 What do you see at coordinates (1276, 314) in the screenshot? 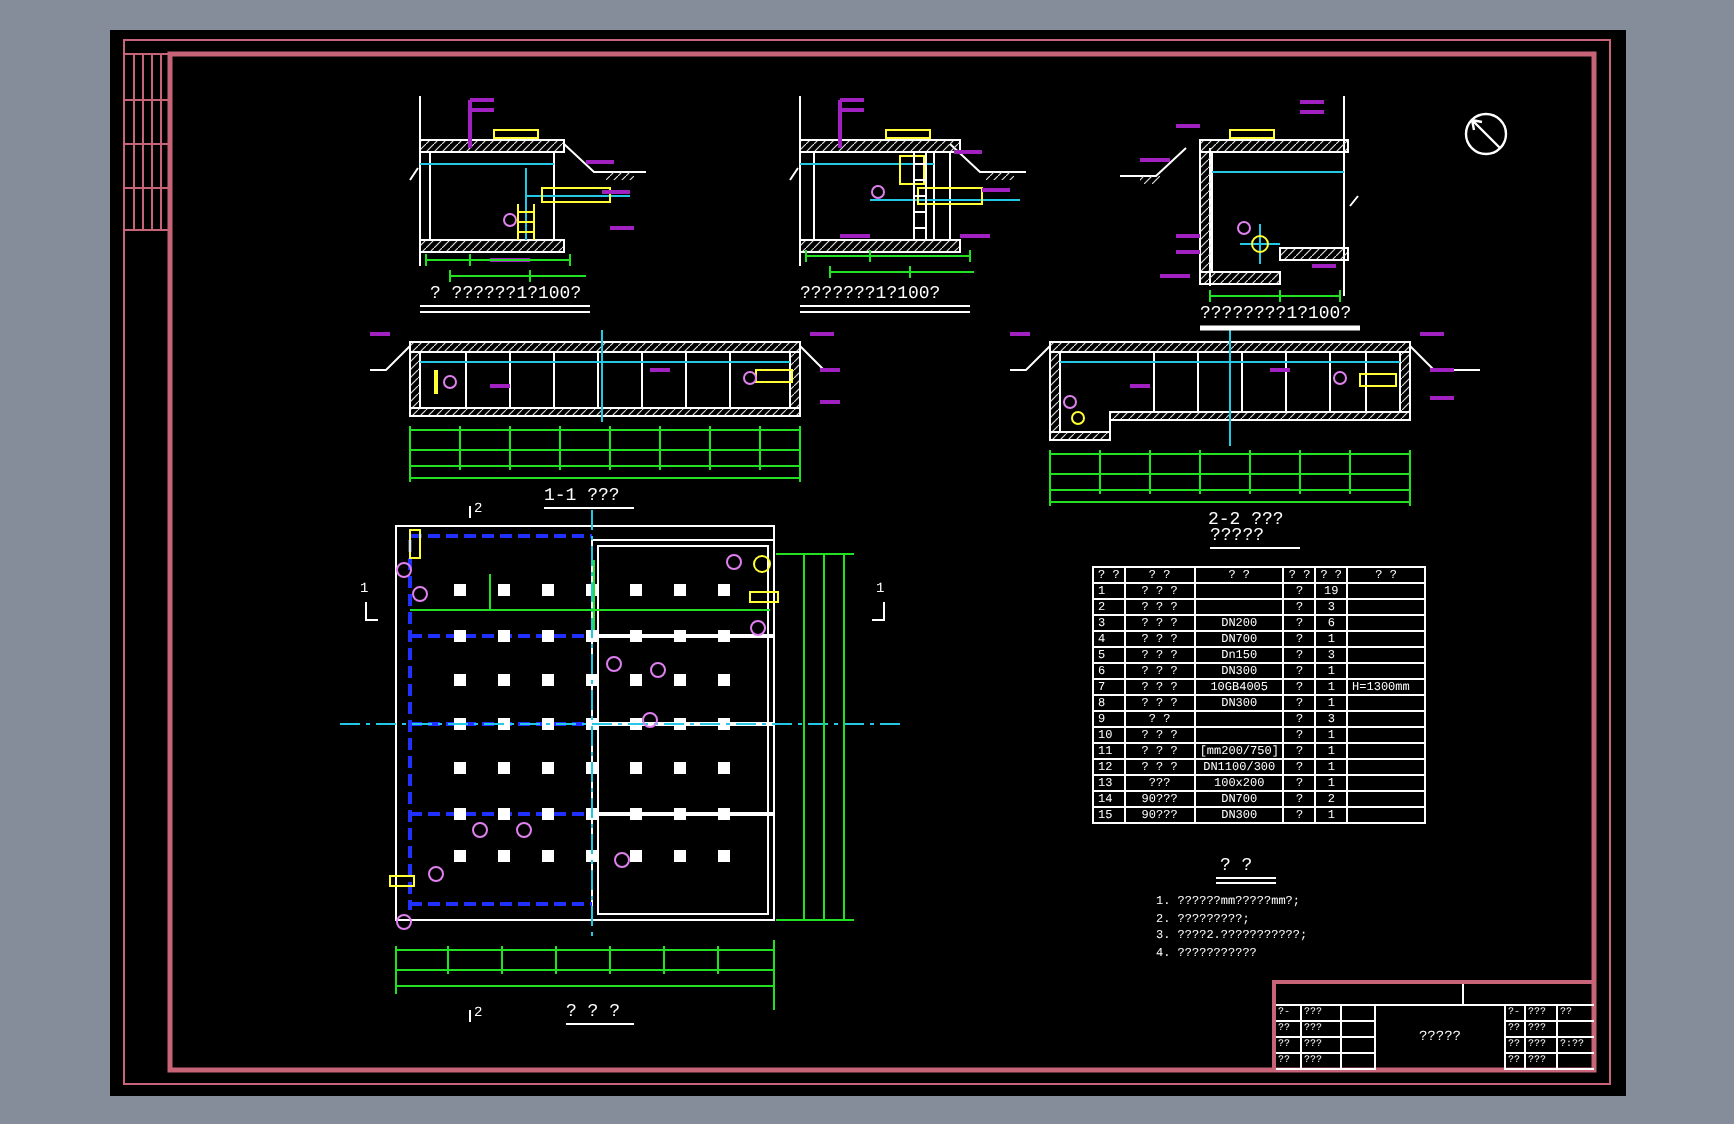
I see `detail-title: ????????1?100?` at bounding box center [1276, 314].